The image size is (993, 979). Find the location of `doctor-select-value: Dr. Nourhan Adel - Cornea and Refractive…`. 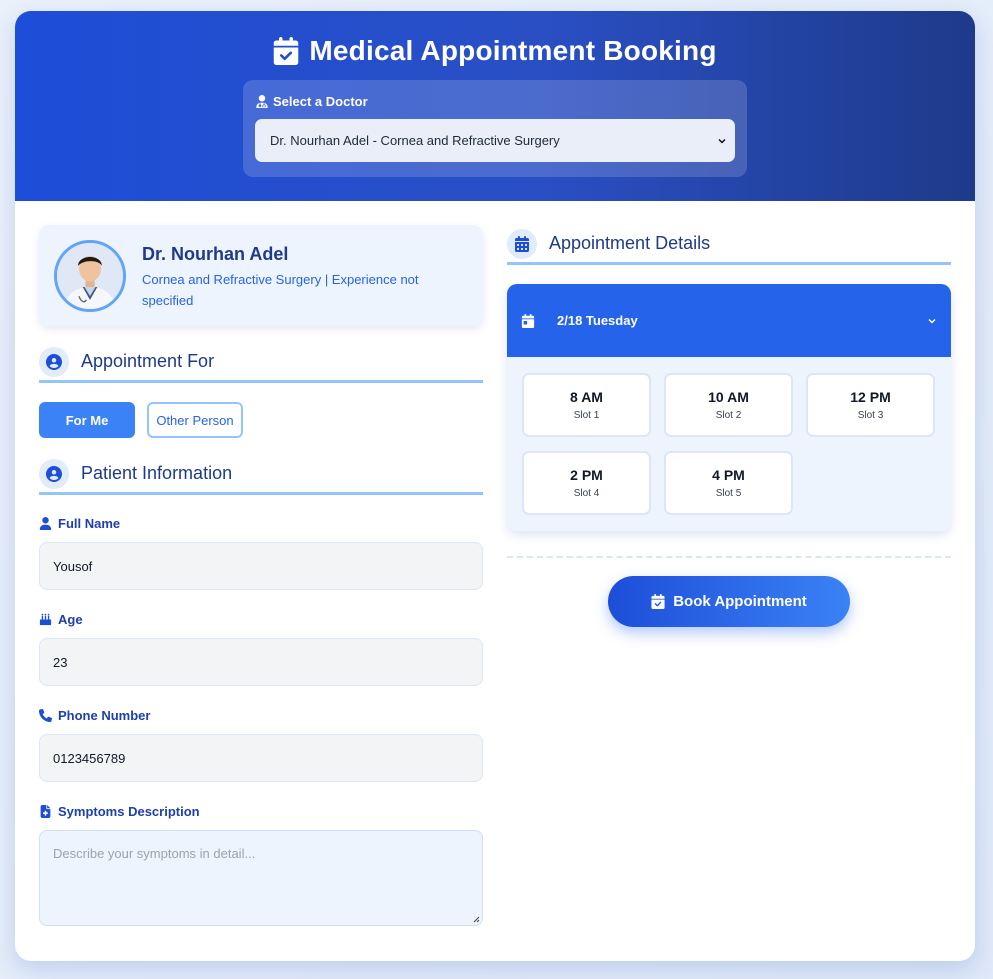

doctor-select-value: Dr. Nourhan Adel - Cornea and Refractive… is located at coordinates (415, 140).